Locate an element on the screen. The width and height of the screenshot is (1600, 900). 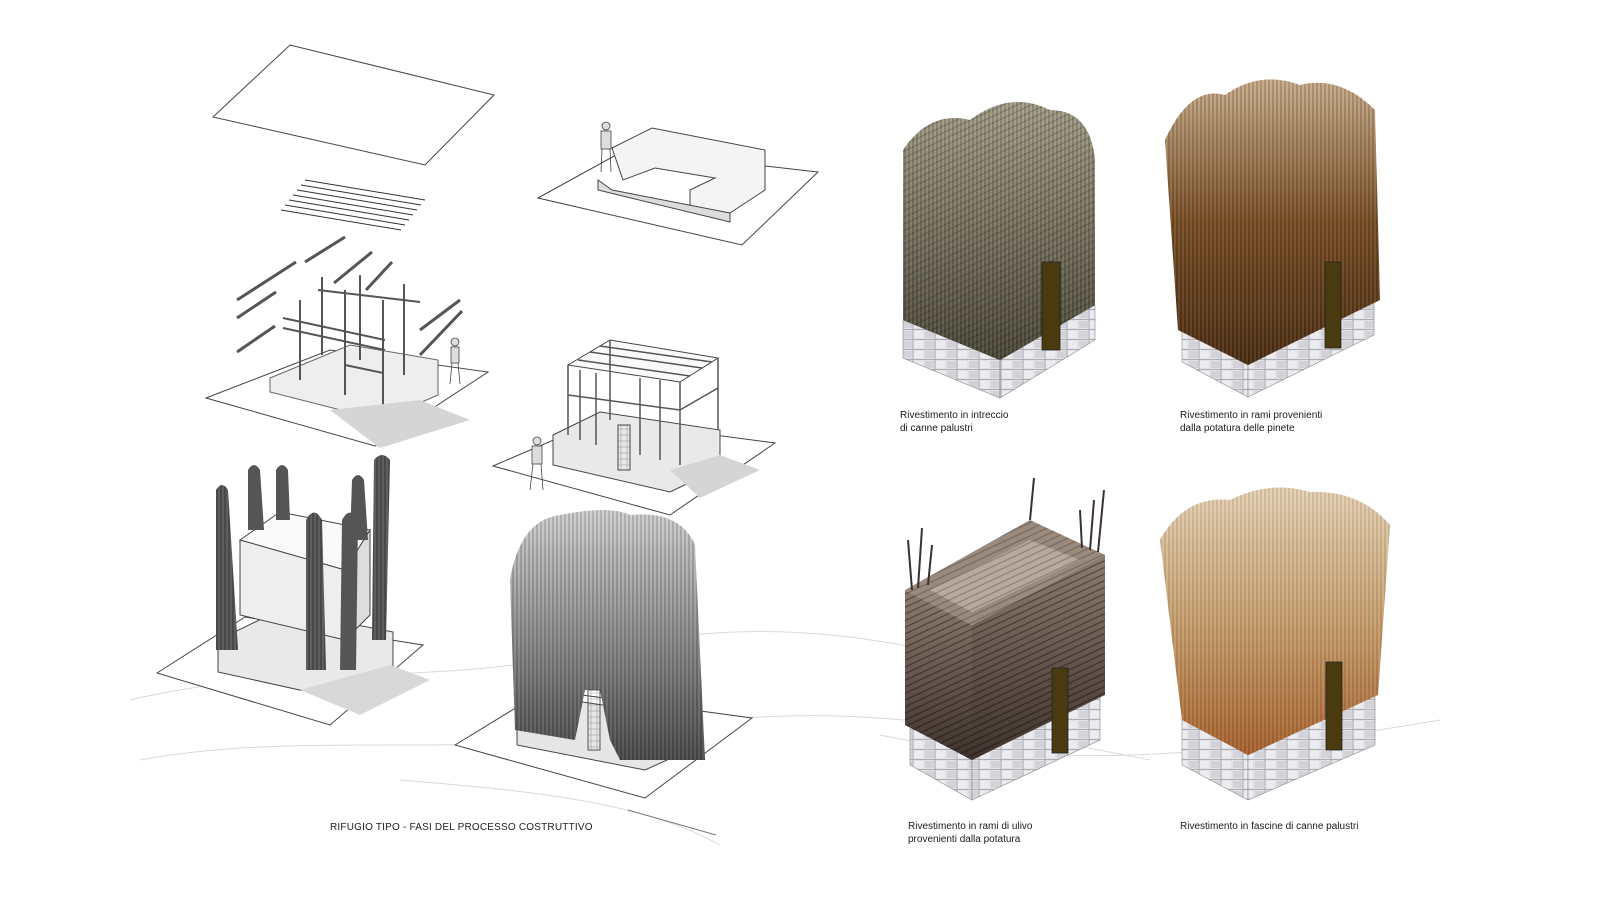
caption-line: Rivestimento in rami di ulivo is located at coordinates (970, 826).